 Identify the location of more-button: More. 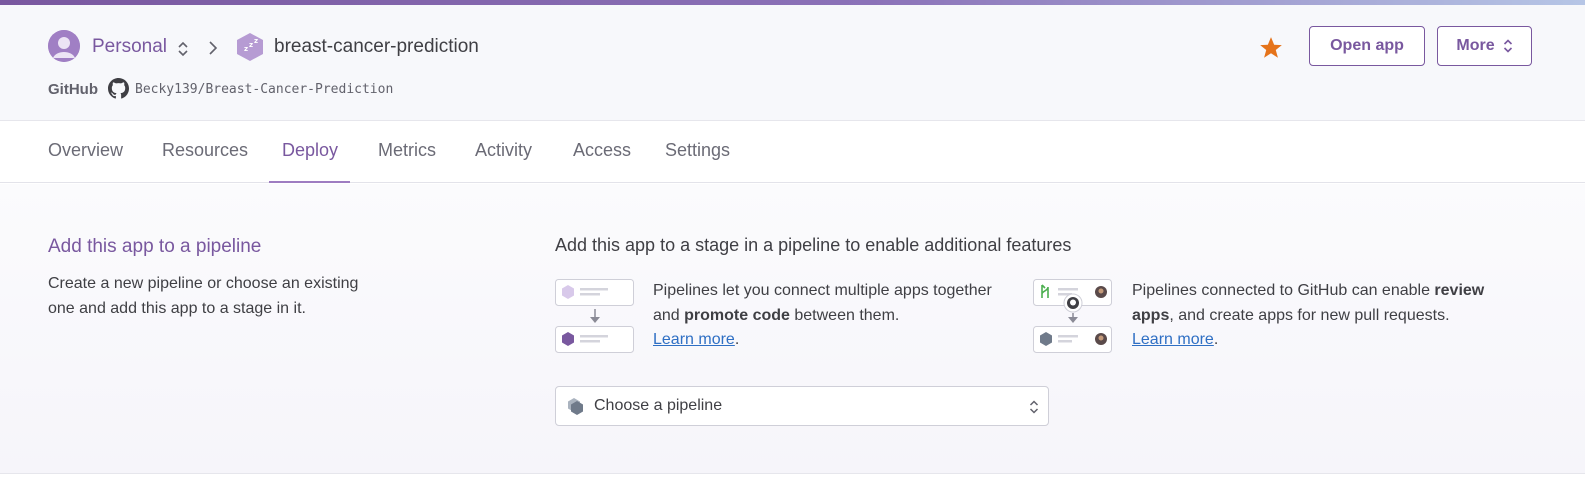
(1484, 46).